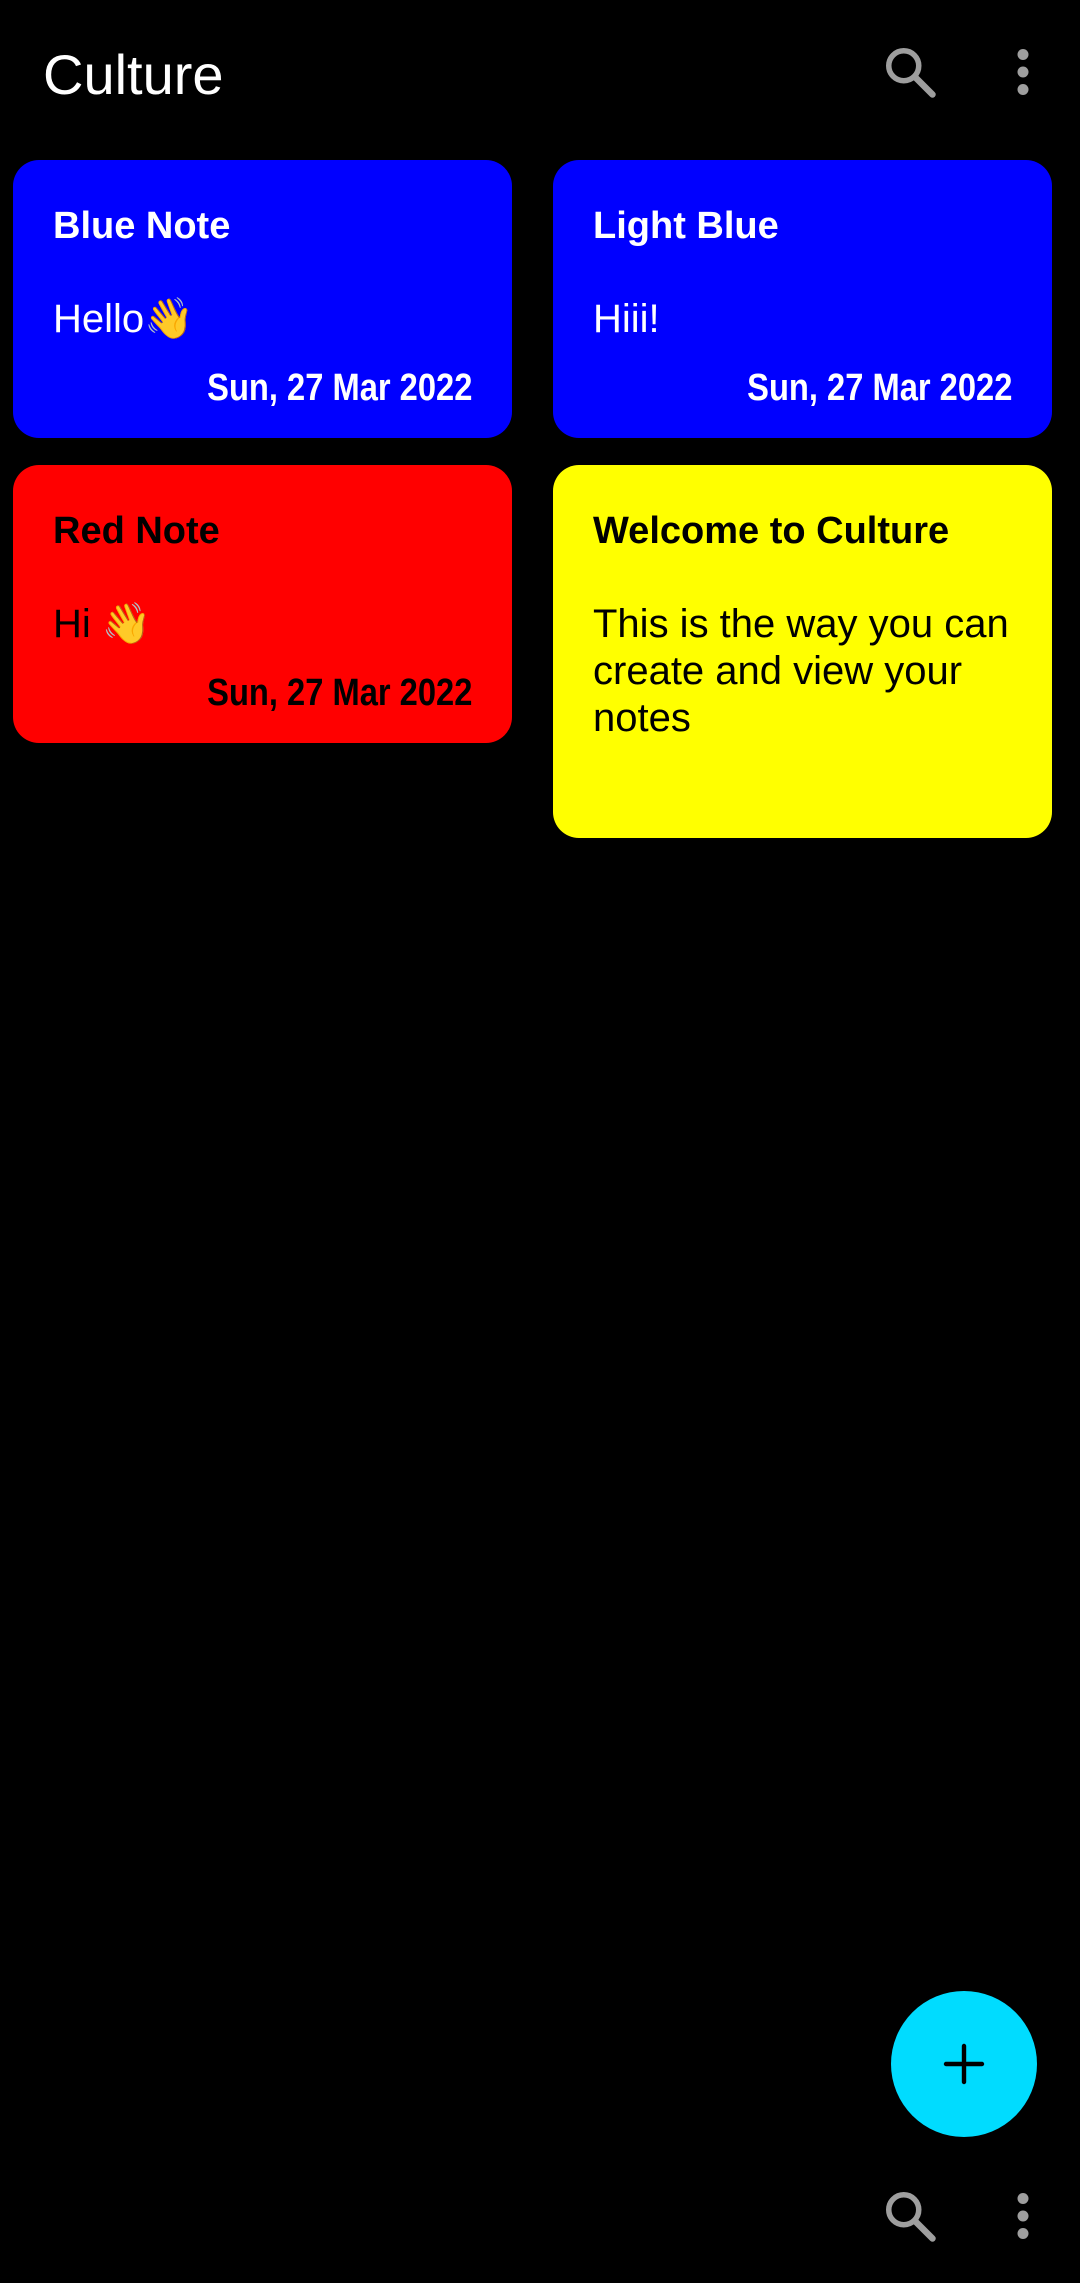 This screenshot has width=1080, height=2283. What do you see at coordinates (123, 319) in the screenshot?
I see `note-body: Hello👋` at bounding box center [123, 319].